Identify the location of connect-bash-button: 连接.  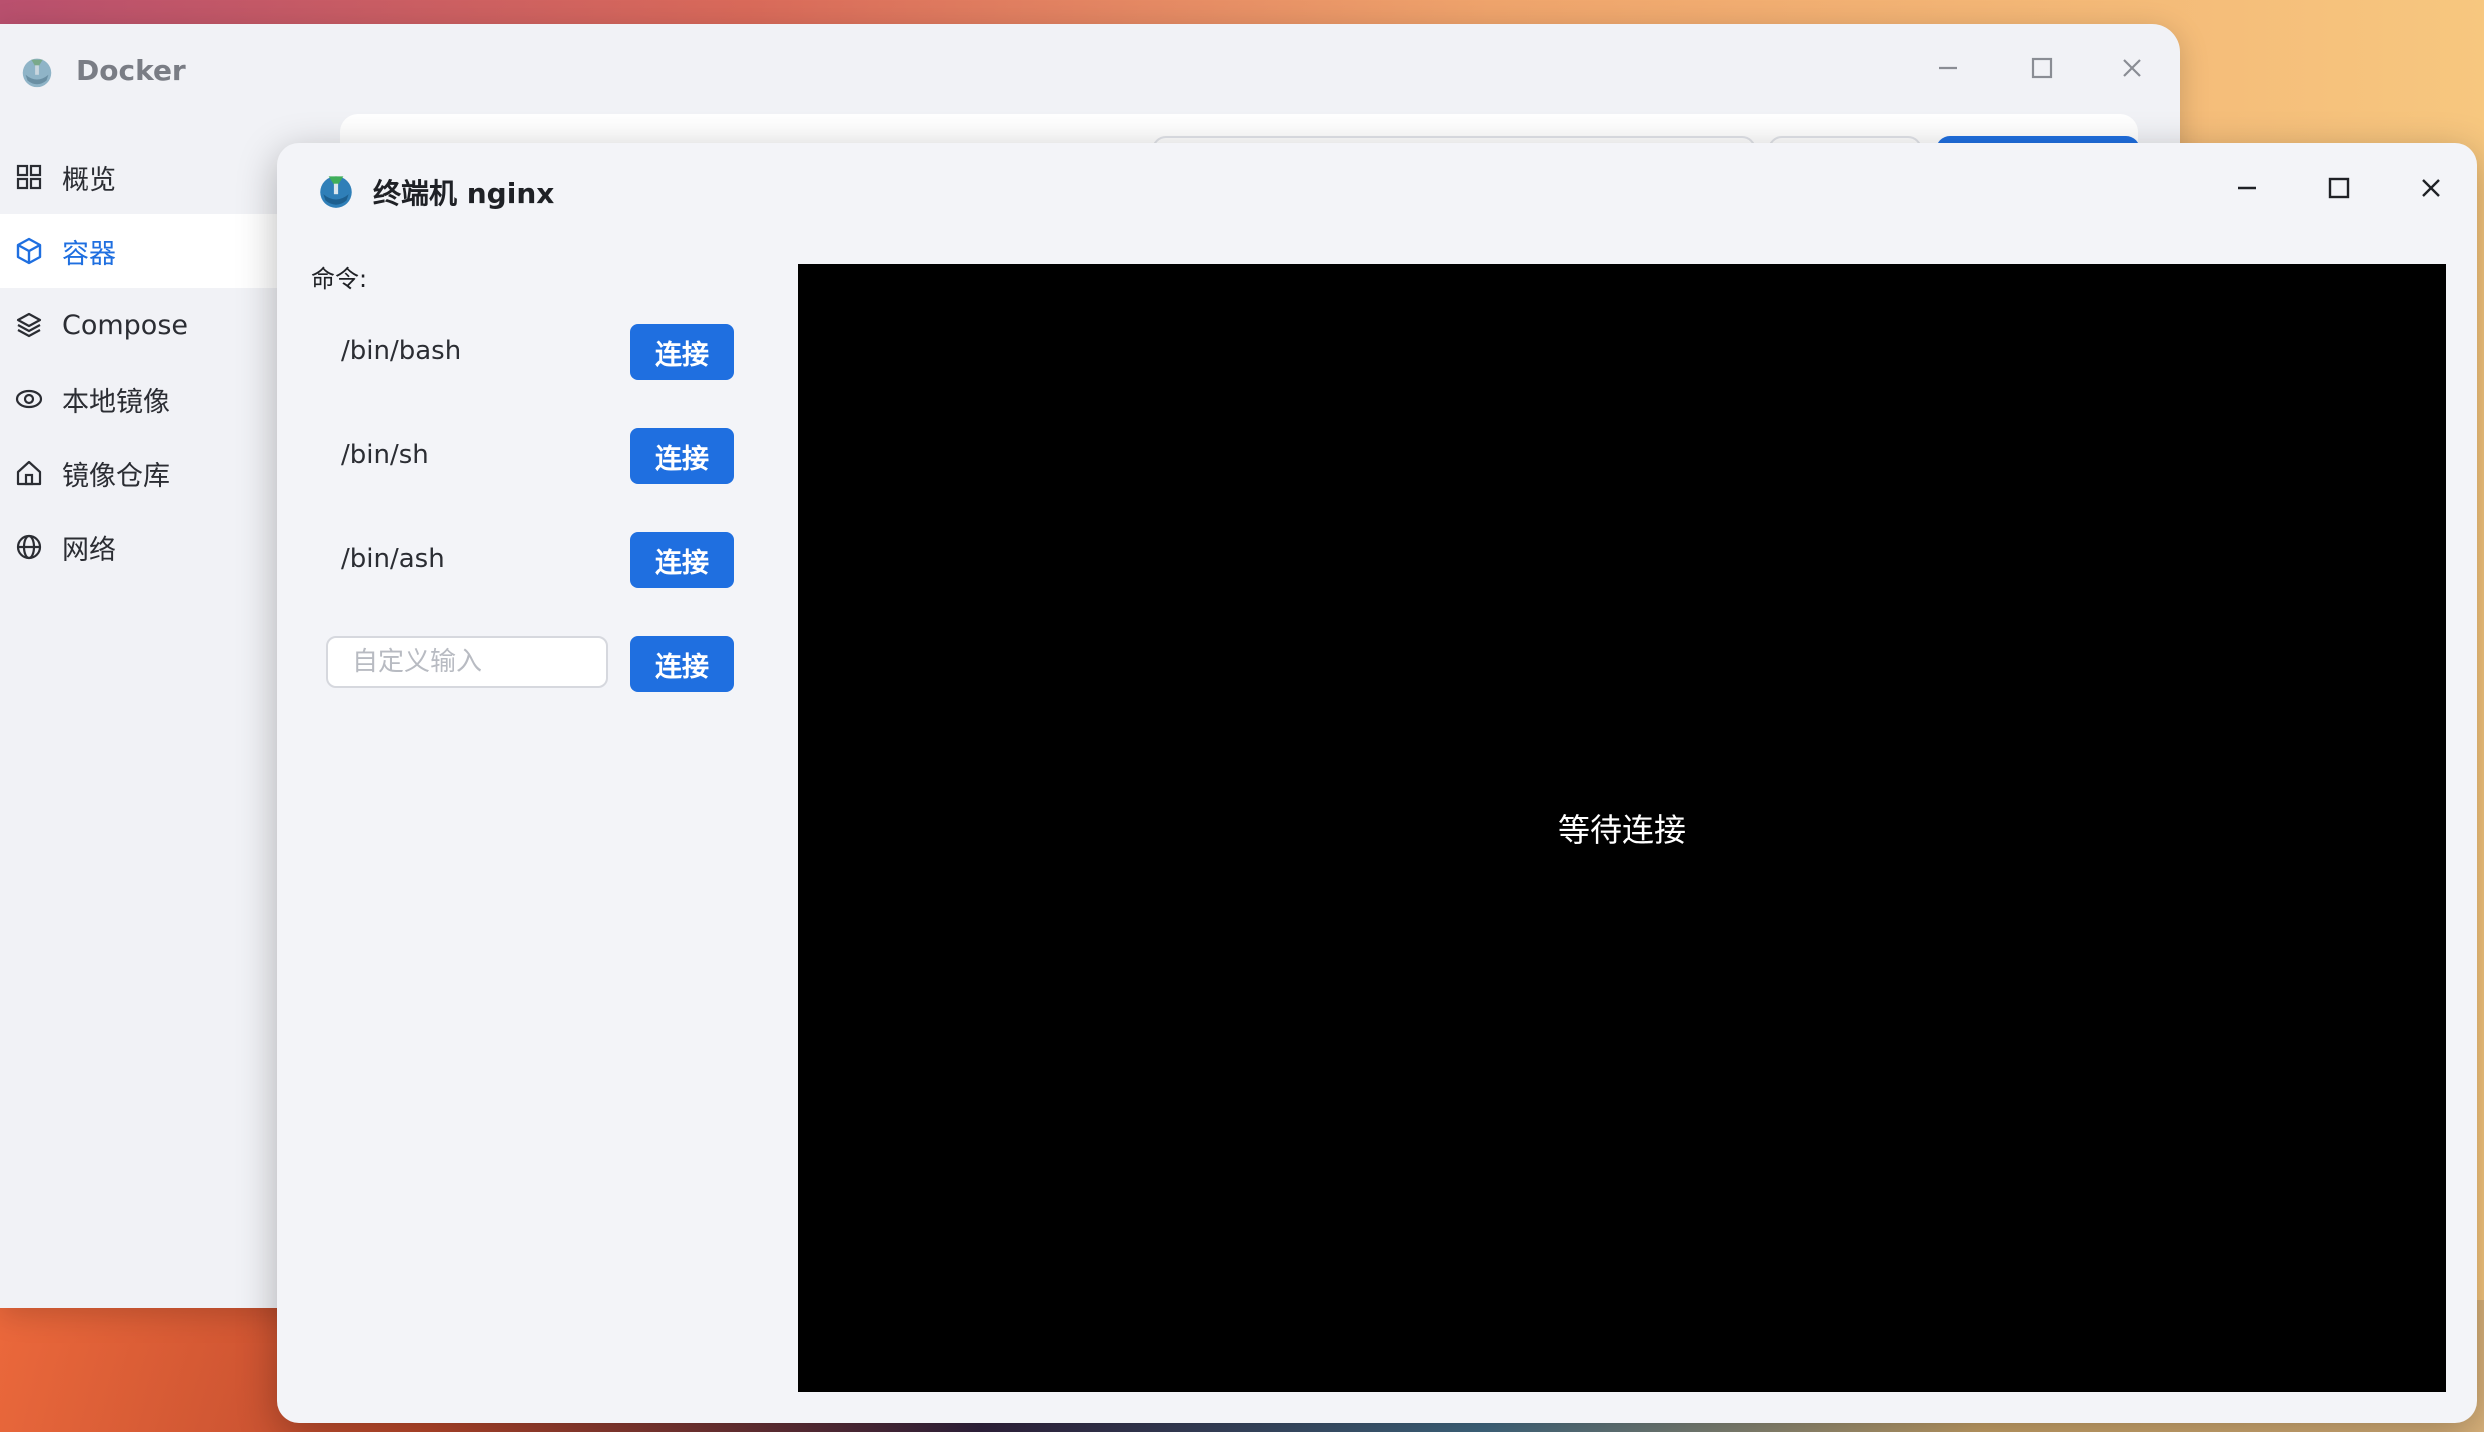
(682, 352).